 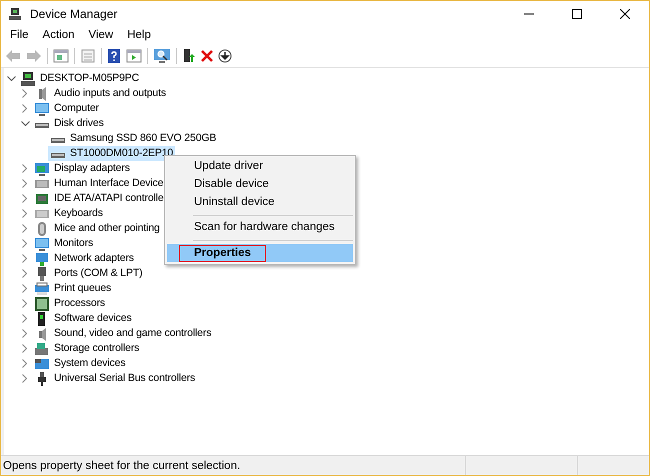 I want to click on tree-item: Universal Serial Bus controllers, so click(x=115, y=378).